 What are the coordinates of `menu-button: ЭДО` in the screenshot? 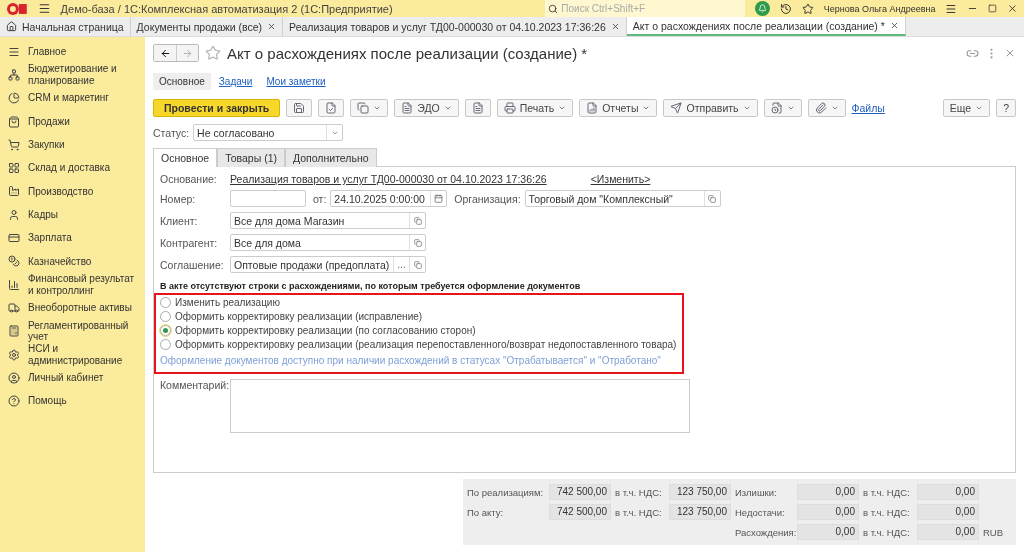 It's located at (426, 108).